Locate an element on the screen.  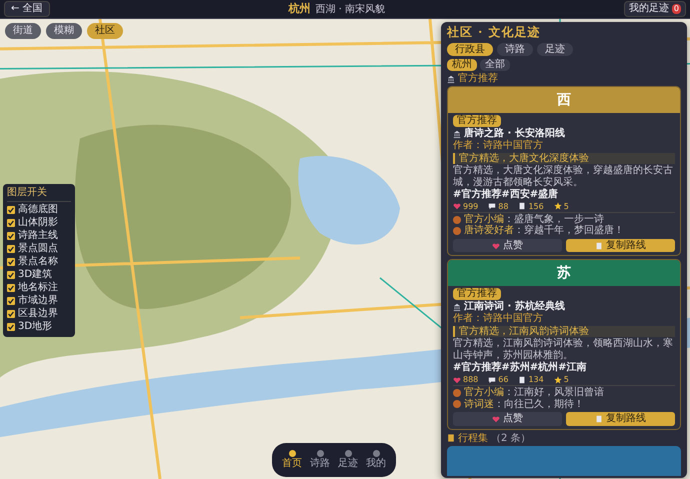
layer-label: 山体阴影 is located at coordinates (38, 223).